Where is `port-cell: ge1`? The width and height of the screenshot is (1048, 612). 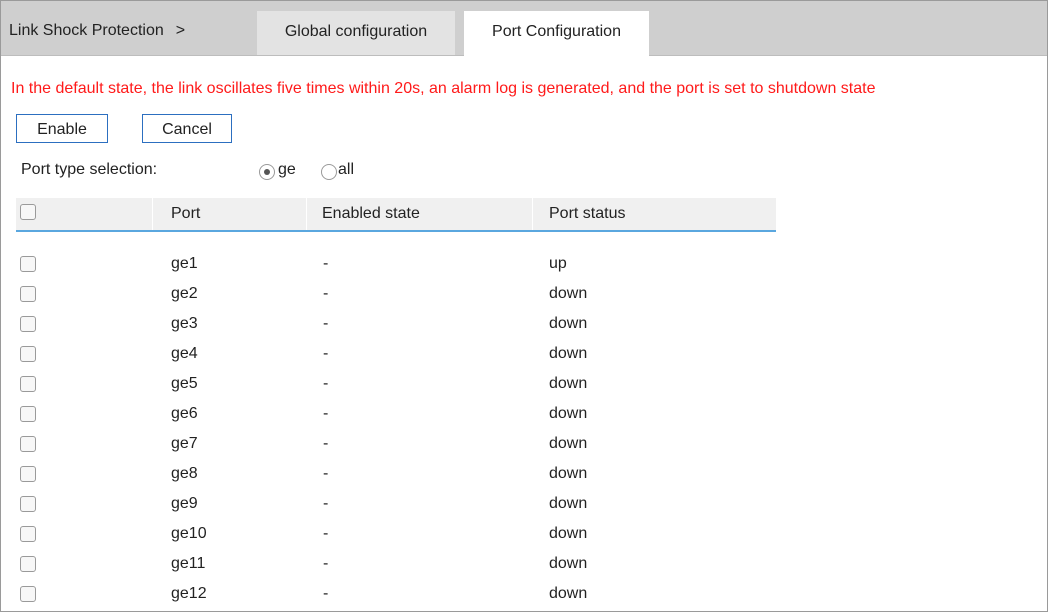 port-cell: ge1 is located at coordinates (184, 263).